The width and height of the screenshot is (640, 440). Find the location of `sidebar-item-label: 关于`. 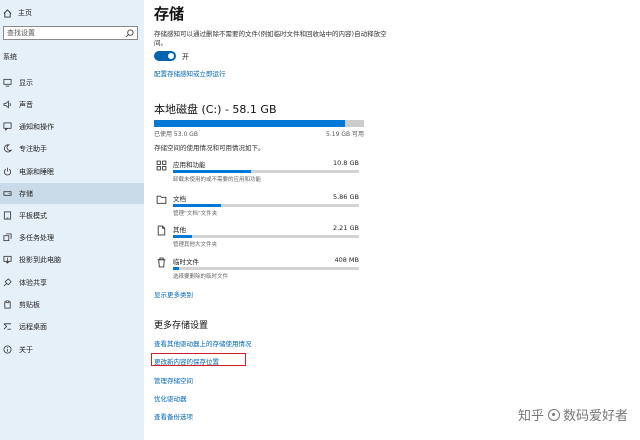

sidebar-item-label: 关于 is located at coordinates (26, 349).